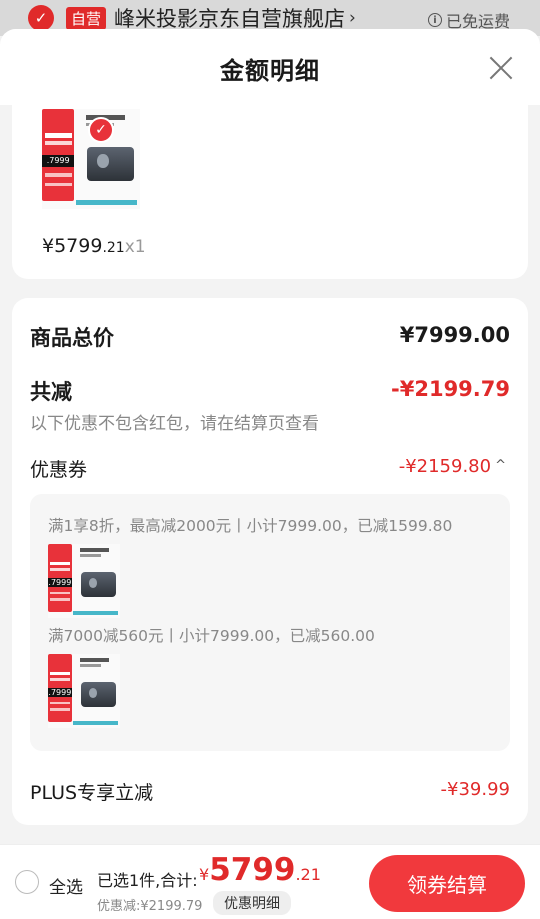 The width and height of the screenshot is (540, 919). I want to click on product-quantity: x1, so click(135, 247).